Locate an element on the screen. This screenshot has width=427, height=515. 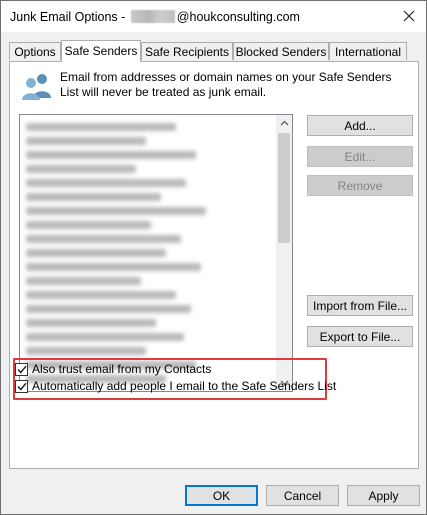
scroll-thumb is located at coordinates (284, 188).